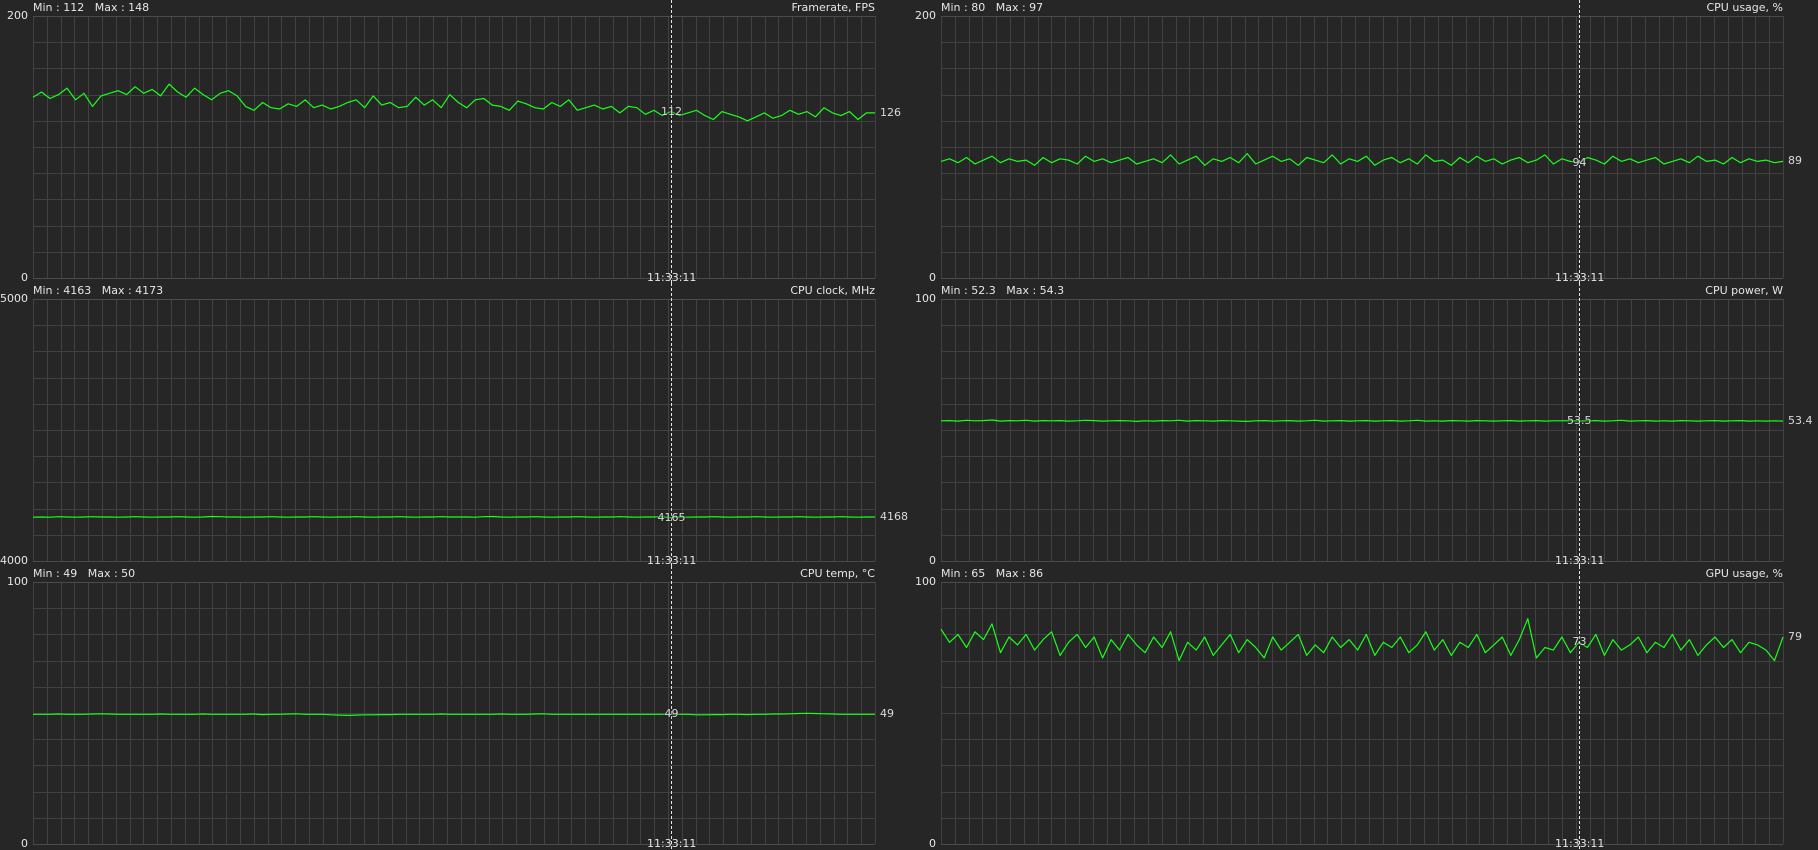  What do you see at coordinates (837, 573) in the screenshot?
I see `graph-title: CPU temp, °C` at bounding box center [837, 573].